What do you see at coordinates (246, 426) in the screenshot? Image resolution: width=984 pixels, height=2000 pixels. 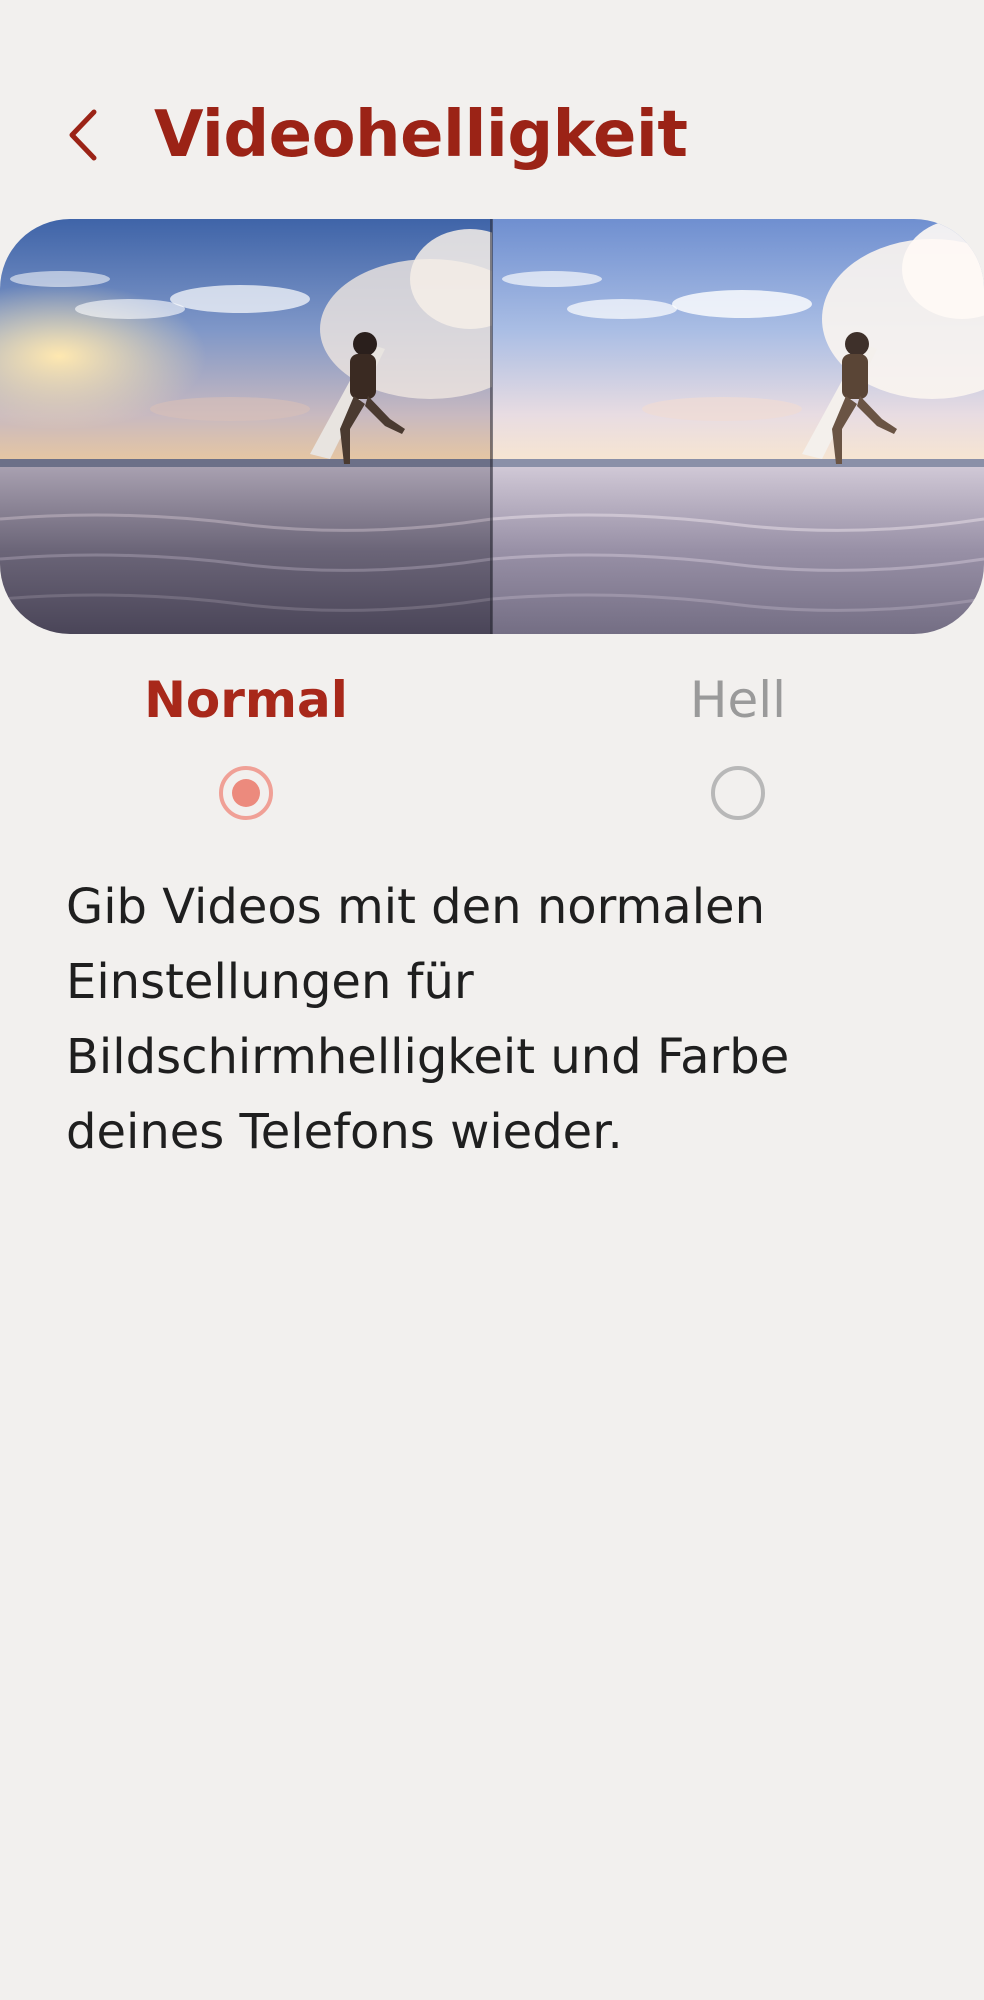 I see `preview-normal` at bounding box center [246, 426].